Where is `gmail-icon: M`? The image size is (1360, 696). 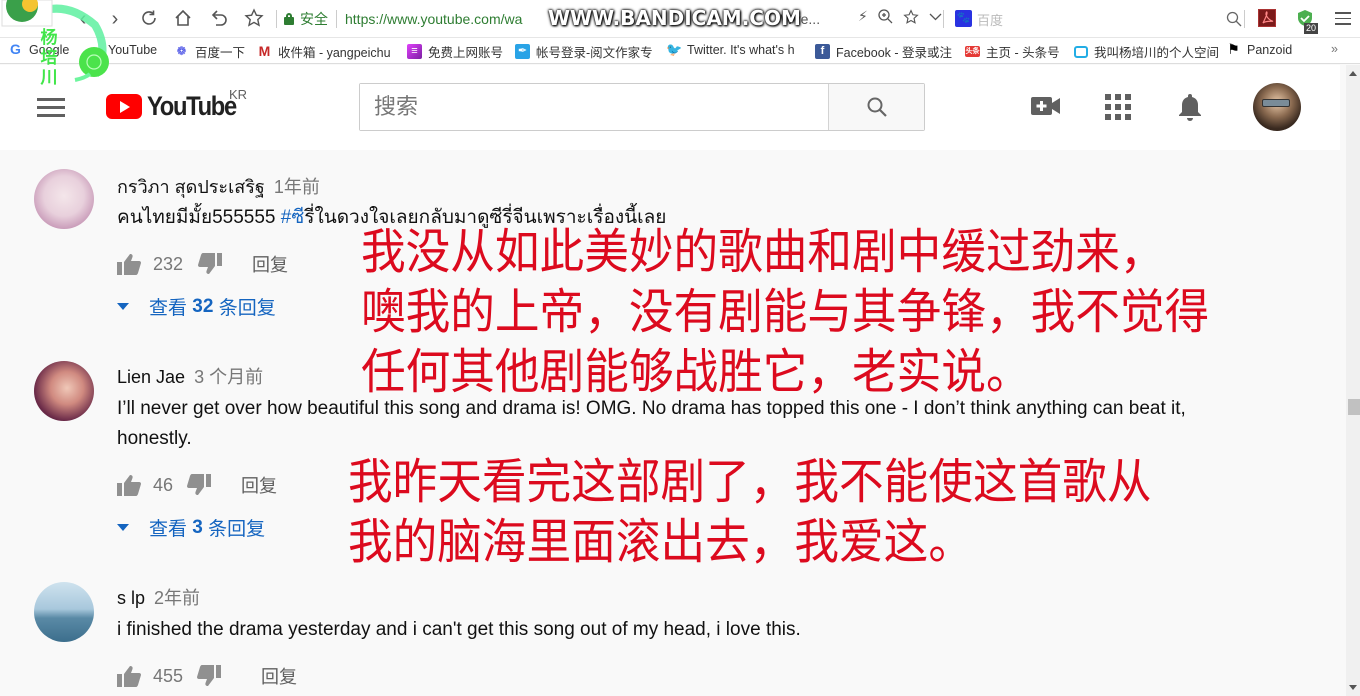 gmail-icon: M is located at coordinates (264, 51).